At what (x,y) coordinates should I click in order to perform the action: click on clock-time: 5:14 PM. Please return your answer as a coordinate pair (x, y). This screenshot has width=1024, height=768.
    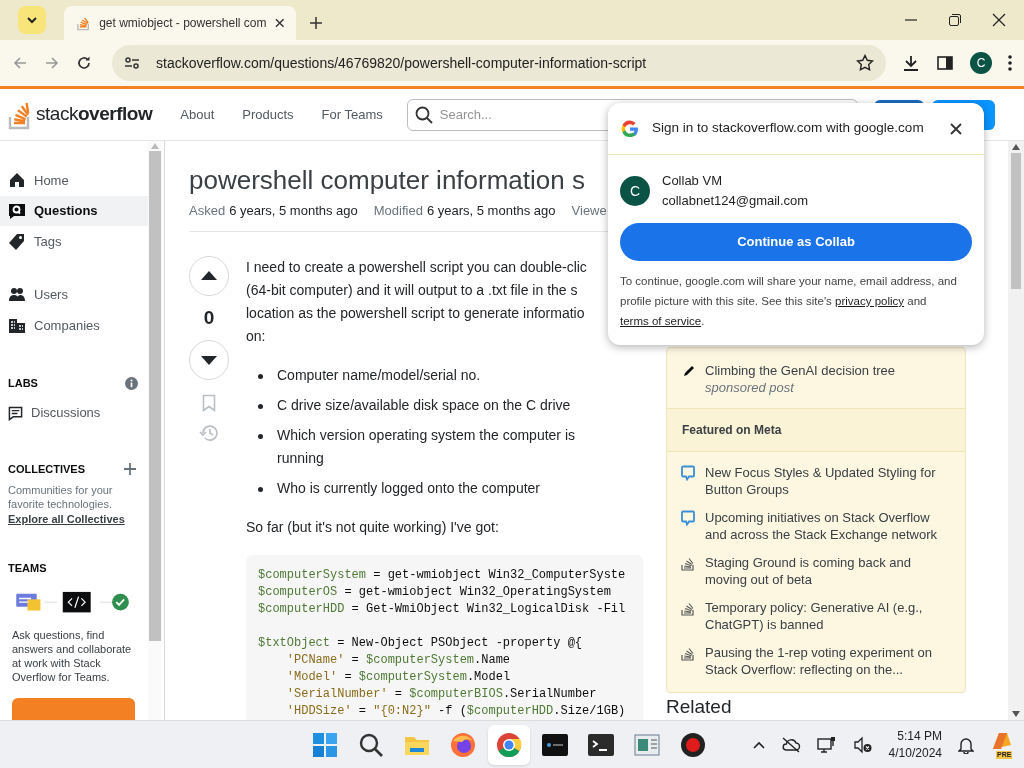
    Looking at the image, I should click on (919, 736).